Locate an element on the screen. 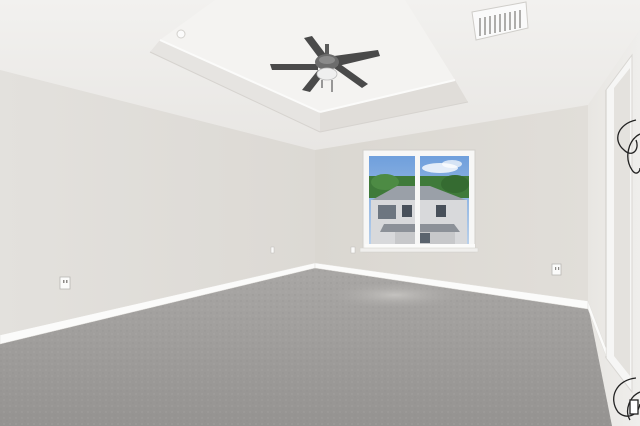 The image size is (640, 426). outlet-back is located at coordinates (556, 269).